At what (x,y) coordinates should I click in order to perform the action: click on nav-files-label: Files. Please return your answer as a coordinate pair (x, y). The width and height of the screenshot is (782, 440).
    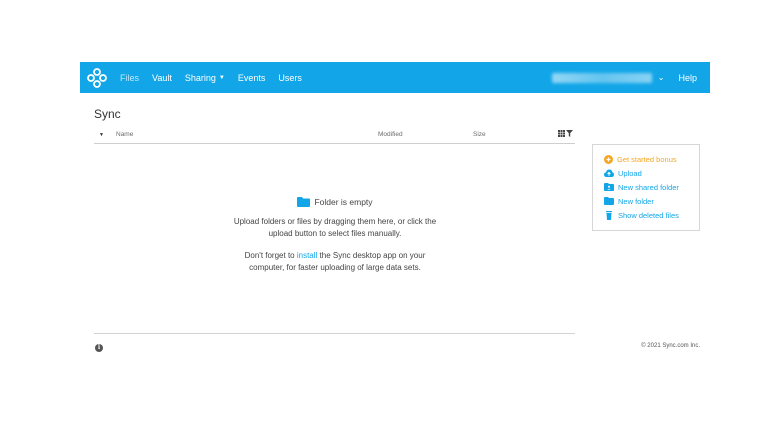
    Looking at the image, I should click on (130, 77).